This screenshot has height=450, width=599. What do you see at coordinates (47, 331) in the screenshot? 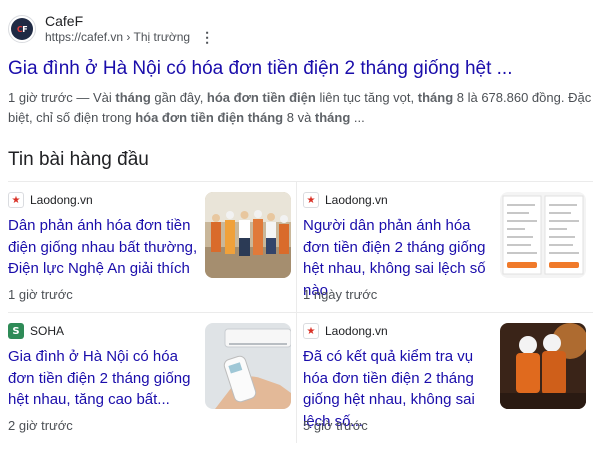
I see `publisher-name: SOHA` at bounding box center [47, 331].